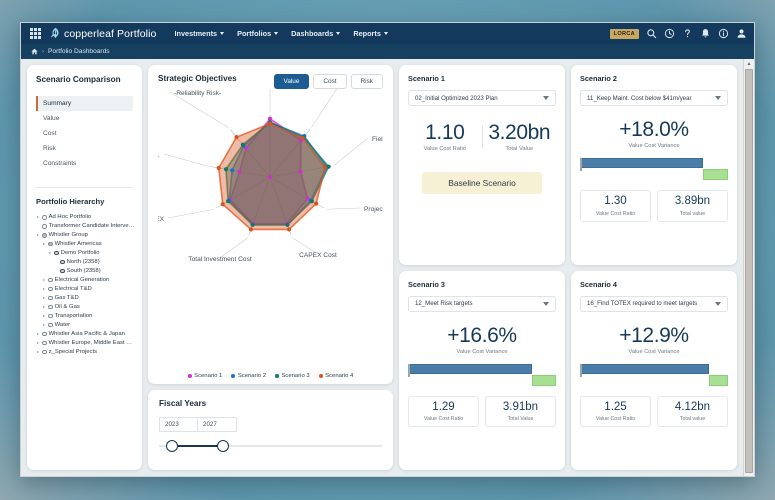 The width and height of the screenshot is (775, 500). What do you see at coordinates (482, 183) in the screenshot?
I see `baseline-scenario-button: Baseline Scenario` at bounding box center [482, 183].